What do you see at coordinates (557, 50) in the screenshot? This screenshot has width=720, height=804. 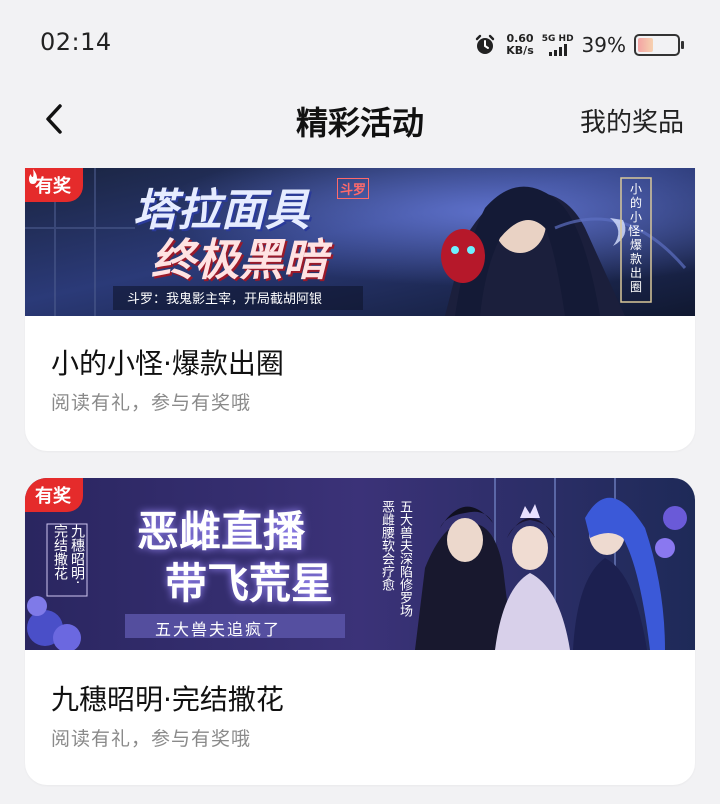 I see `signal-bars-icon` at bounding box center [557, 50].